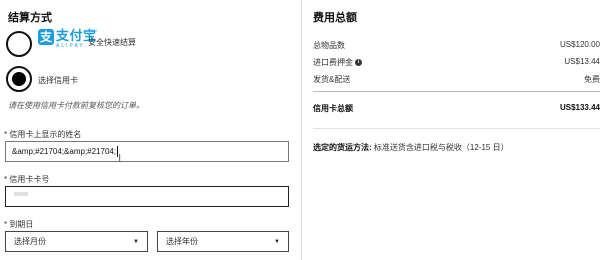 This screenshot has height=260, width=600. I want to click on alipay-trademark: TM, so click(94, 30).